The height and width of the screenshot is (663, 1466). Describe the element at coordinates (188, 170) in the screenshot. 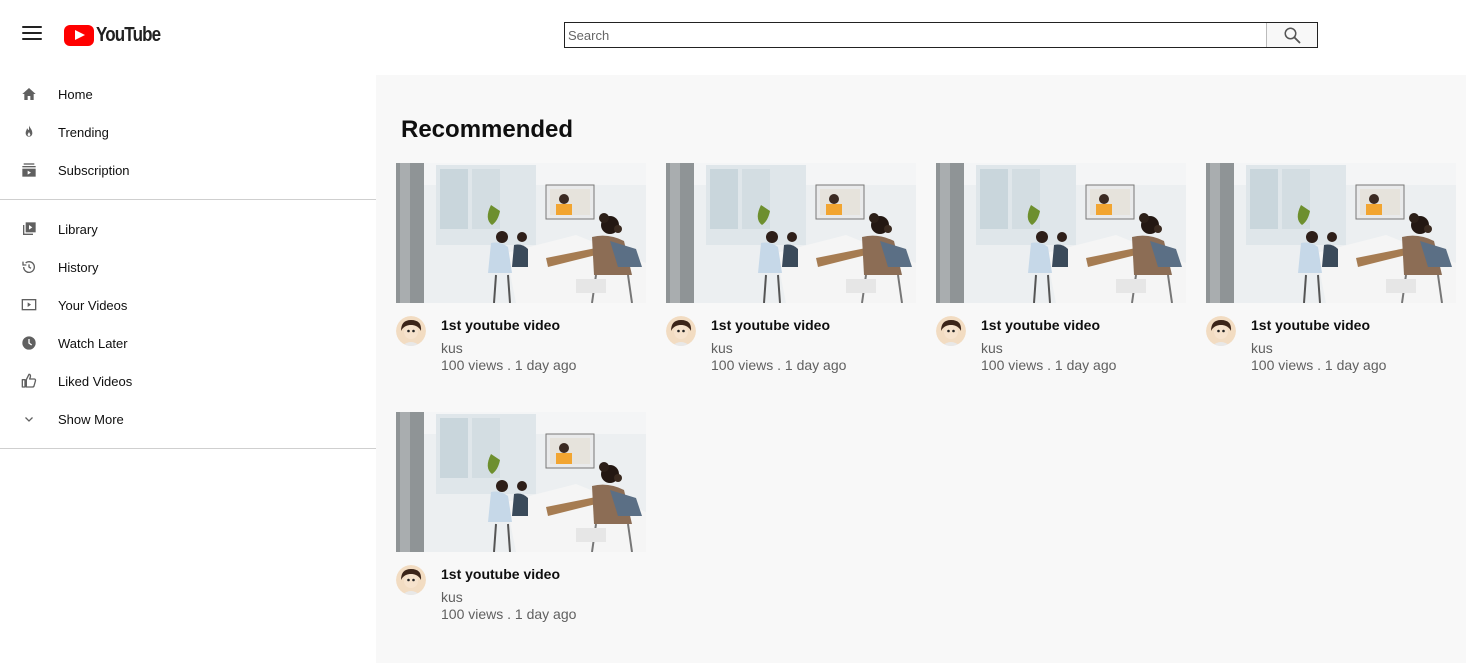

I see `sidebar-item-subscription: Subscription` at that location.